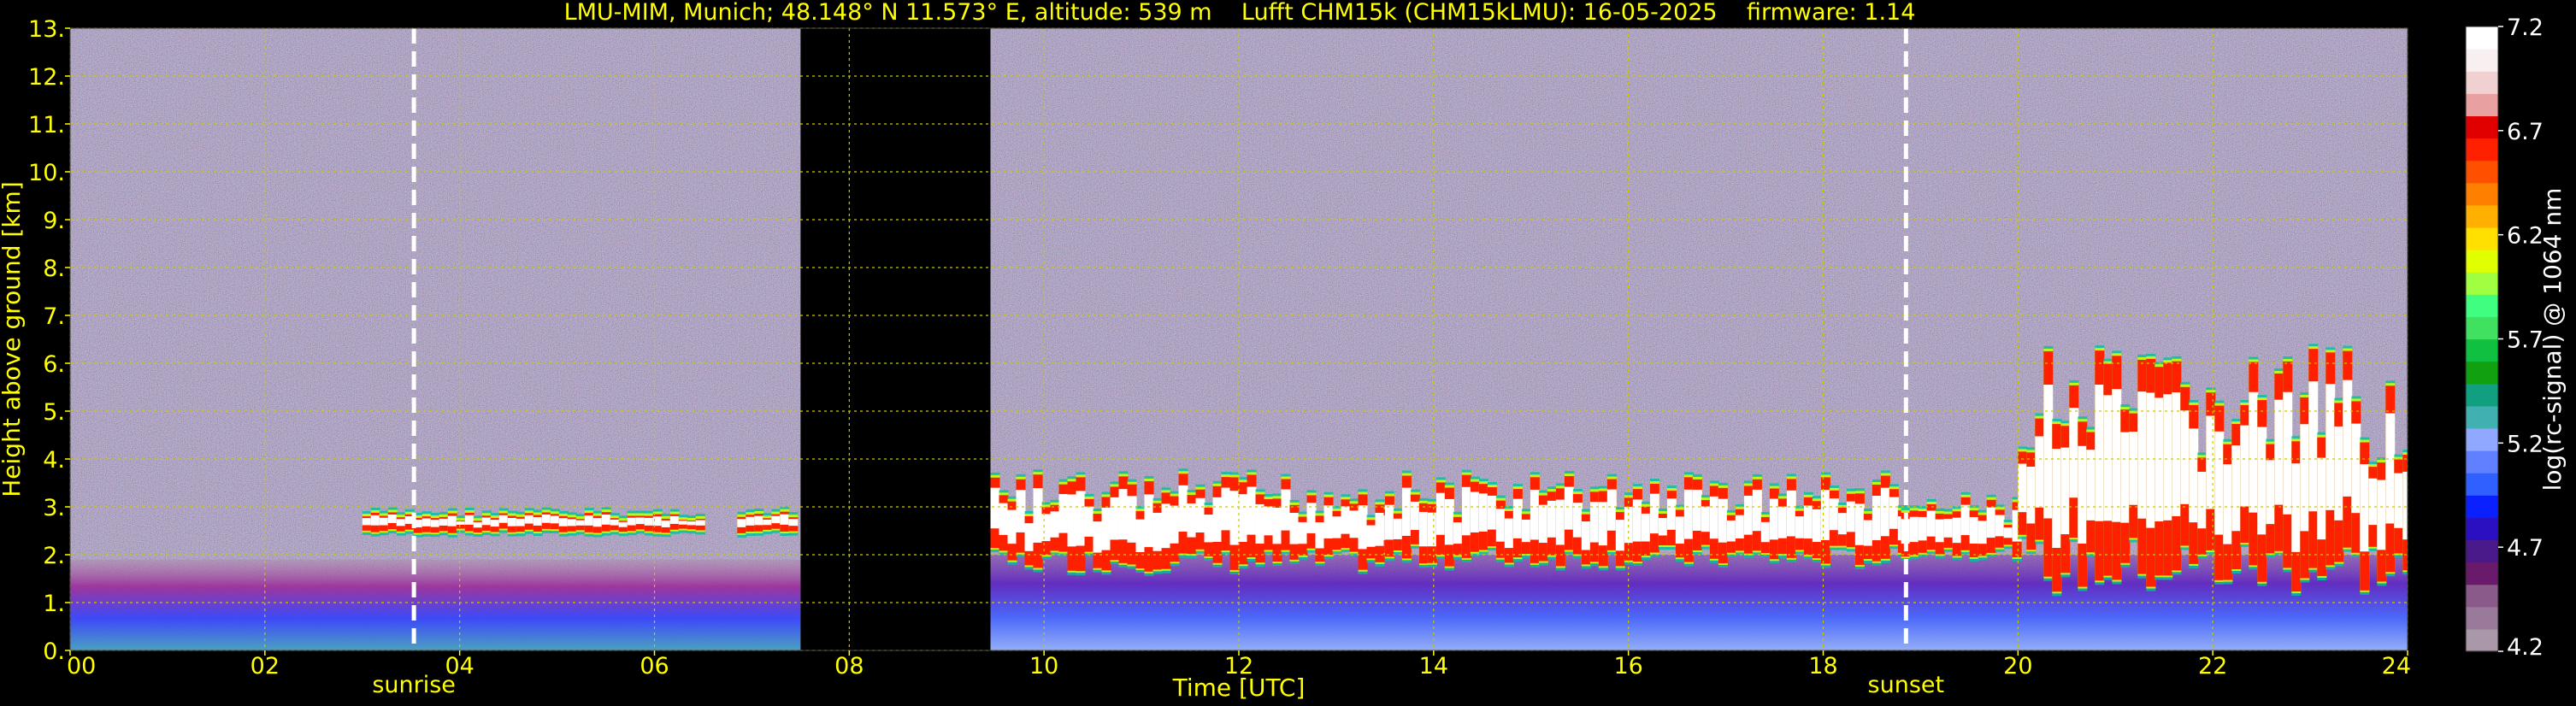 The height and width of the screenshot is (706, 2576). Describe the element at coordinates (54, 221) in the screenshot. I see `y-tick-label: 9.` at that location.